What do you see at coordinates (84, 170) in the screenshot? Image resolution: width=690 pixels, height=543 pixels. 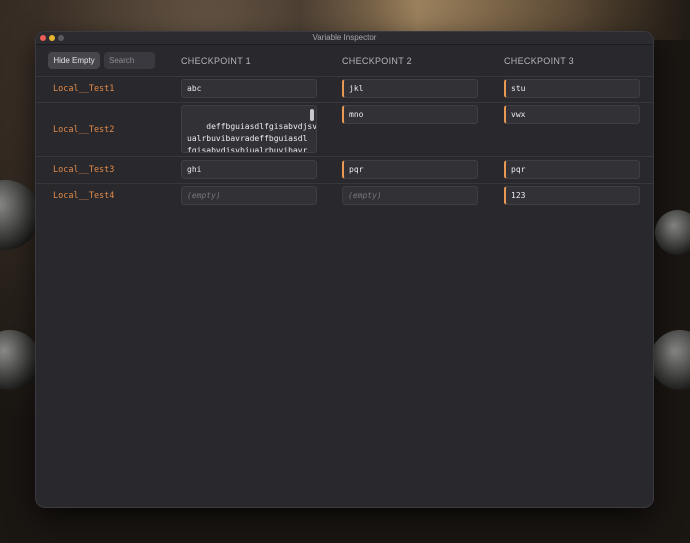 I see `variable-name: Local__Test3` at bounding box center [84, 170].